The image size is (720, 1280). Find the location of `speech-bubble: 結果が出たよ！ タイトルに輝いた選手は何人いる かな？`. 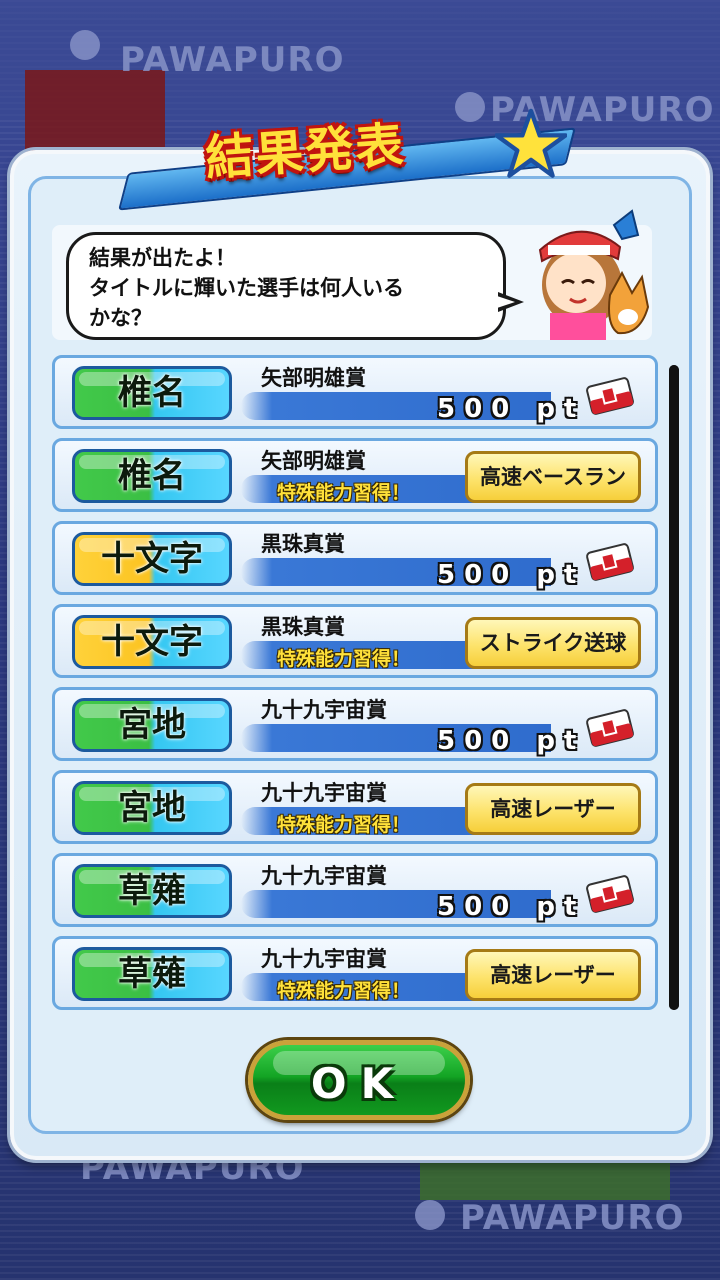

speech-bubble: 結果が出たよ！ タイトルに輝いた選手は何人いる かな？ is located at coordinates (286, 286).